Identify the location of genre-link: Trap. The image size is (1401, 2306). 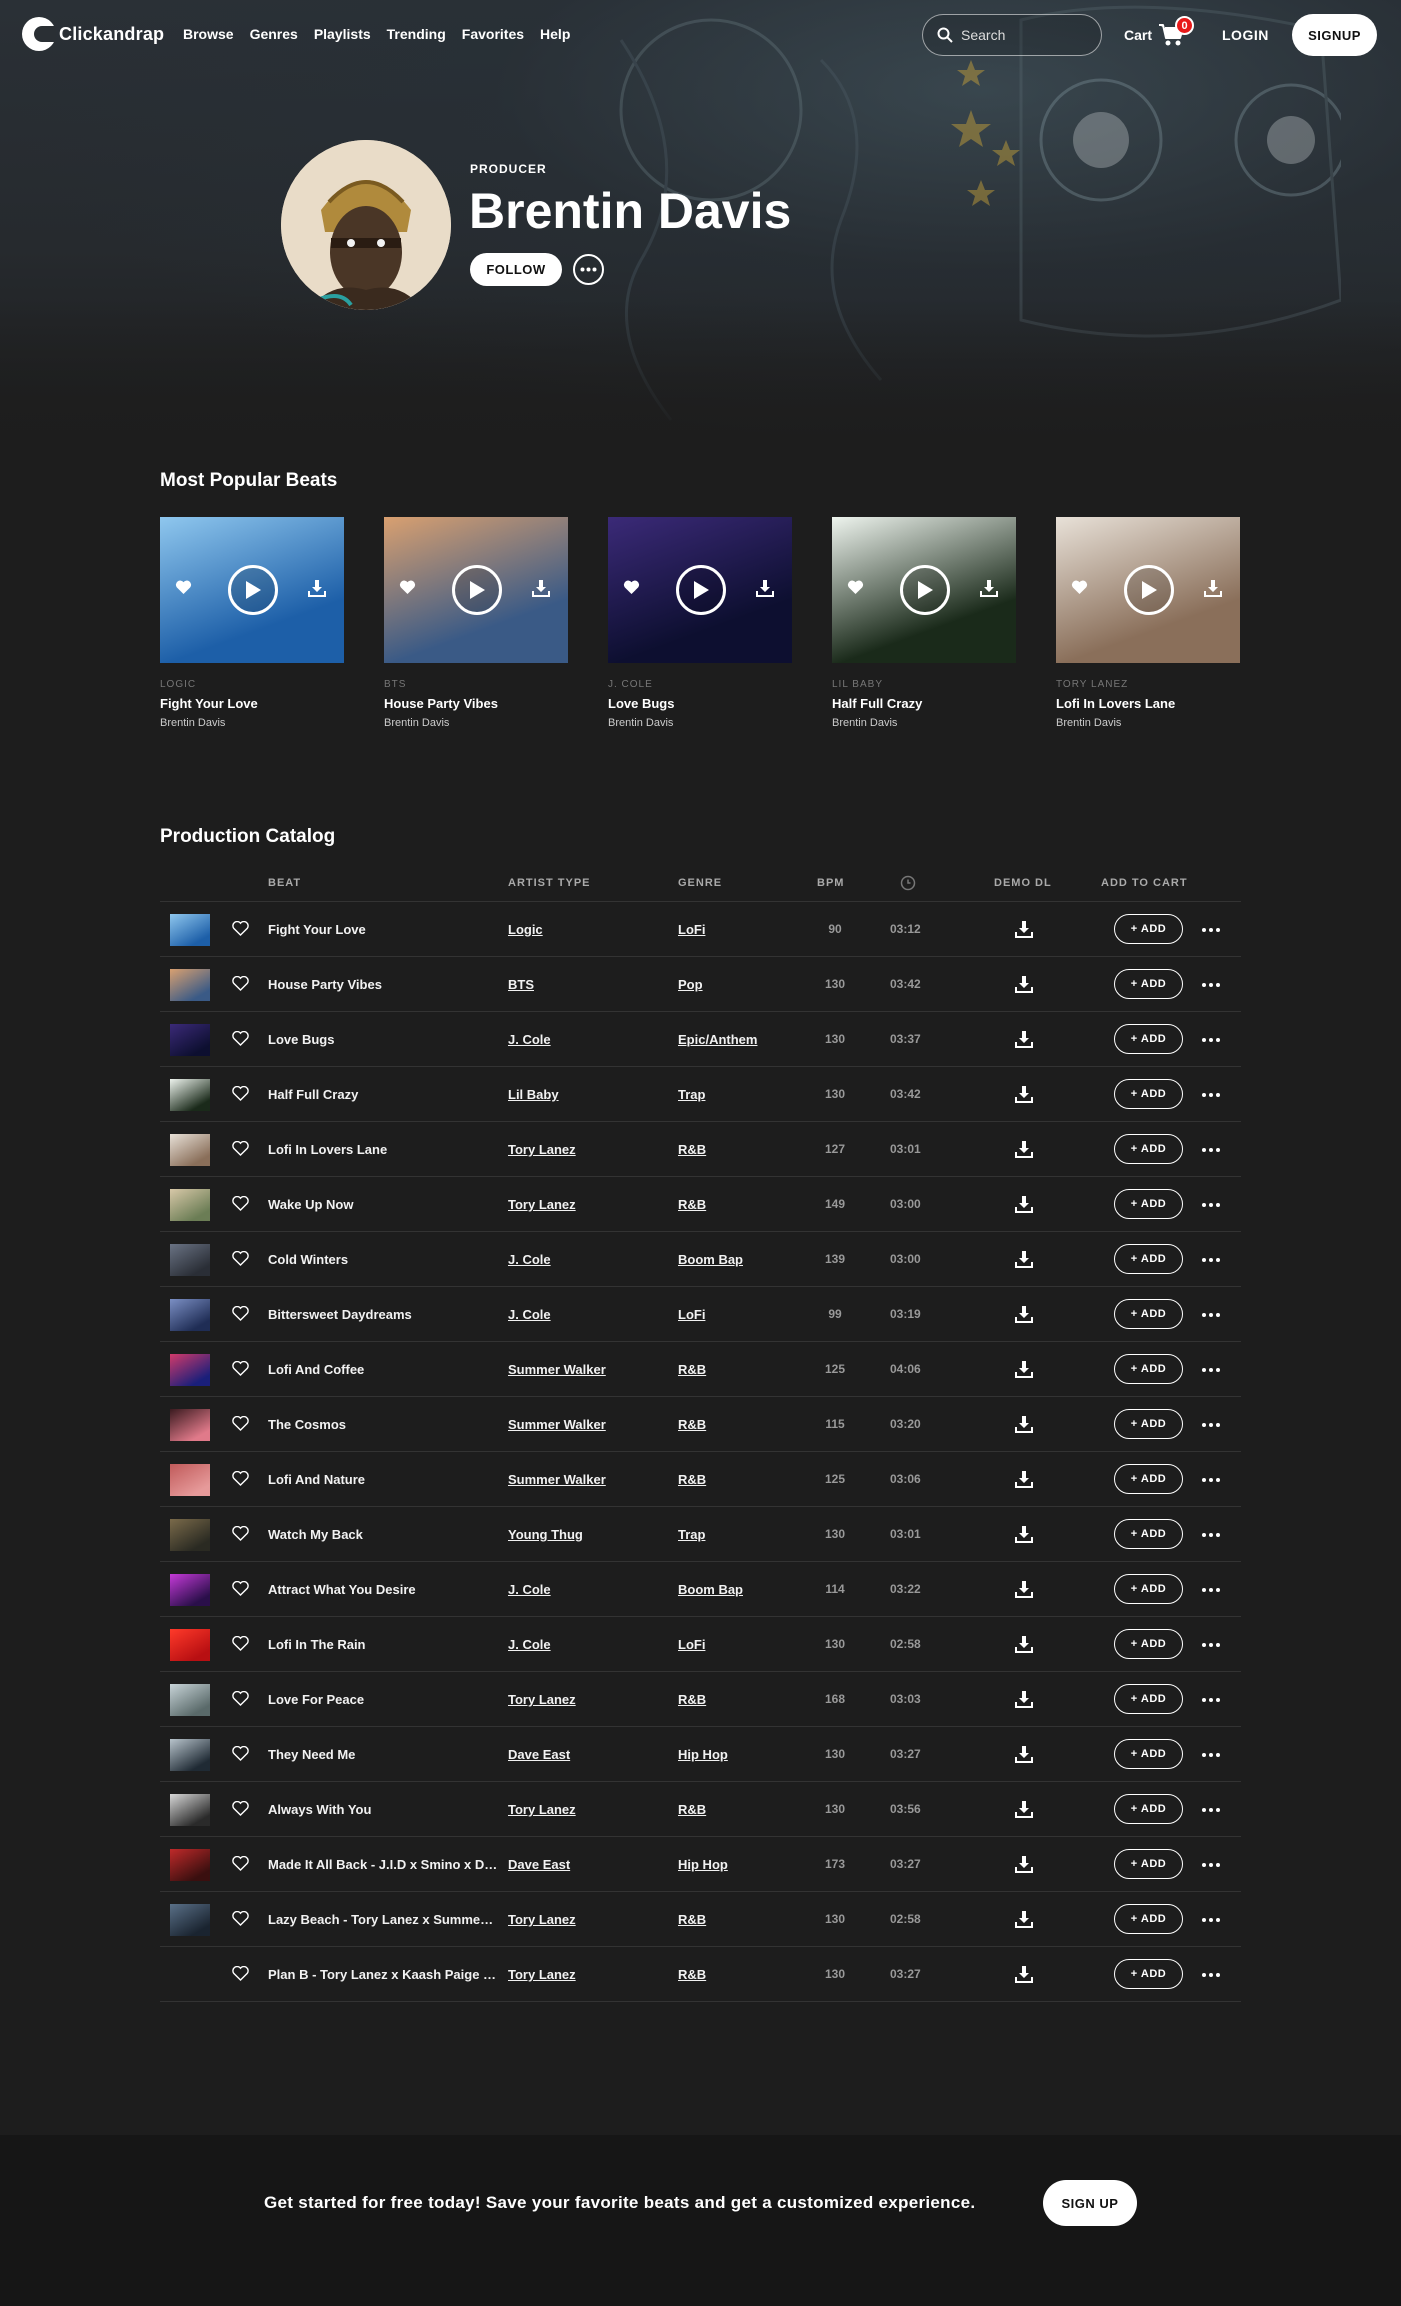
(691, 1534).